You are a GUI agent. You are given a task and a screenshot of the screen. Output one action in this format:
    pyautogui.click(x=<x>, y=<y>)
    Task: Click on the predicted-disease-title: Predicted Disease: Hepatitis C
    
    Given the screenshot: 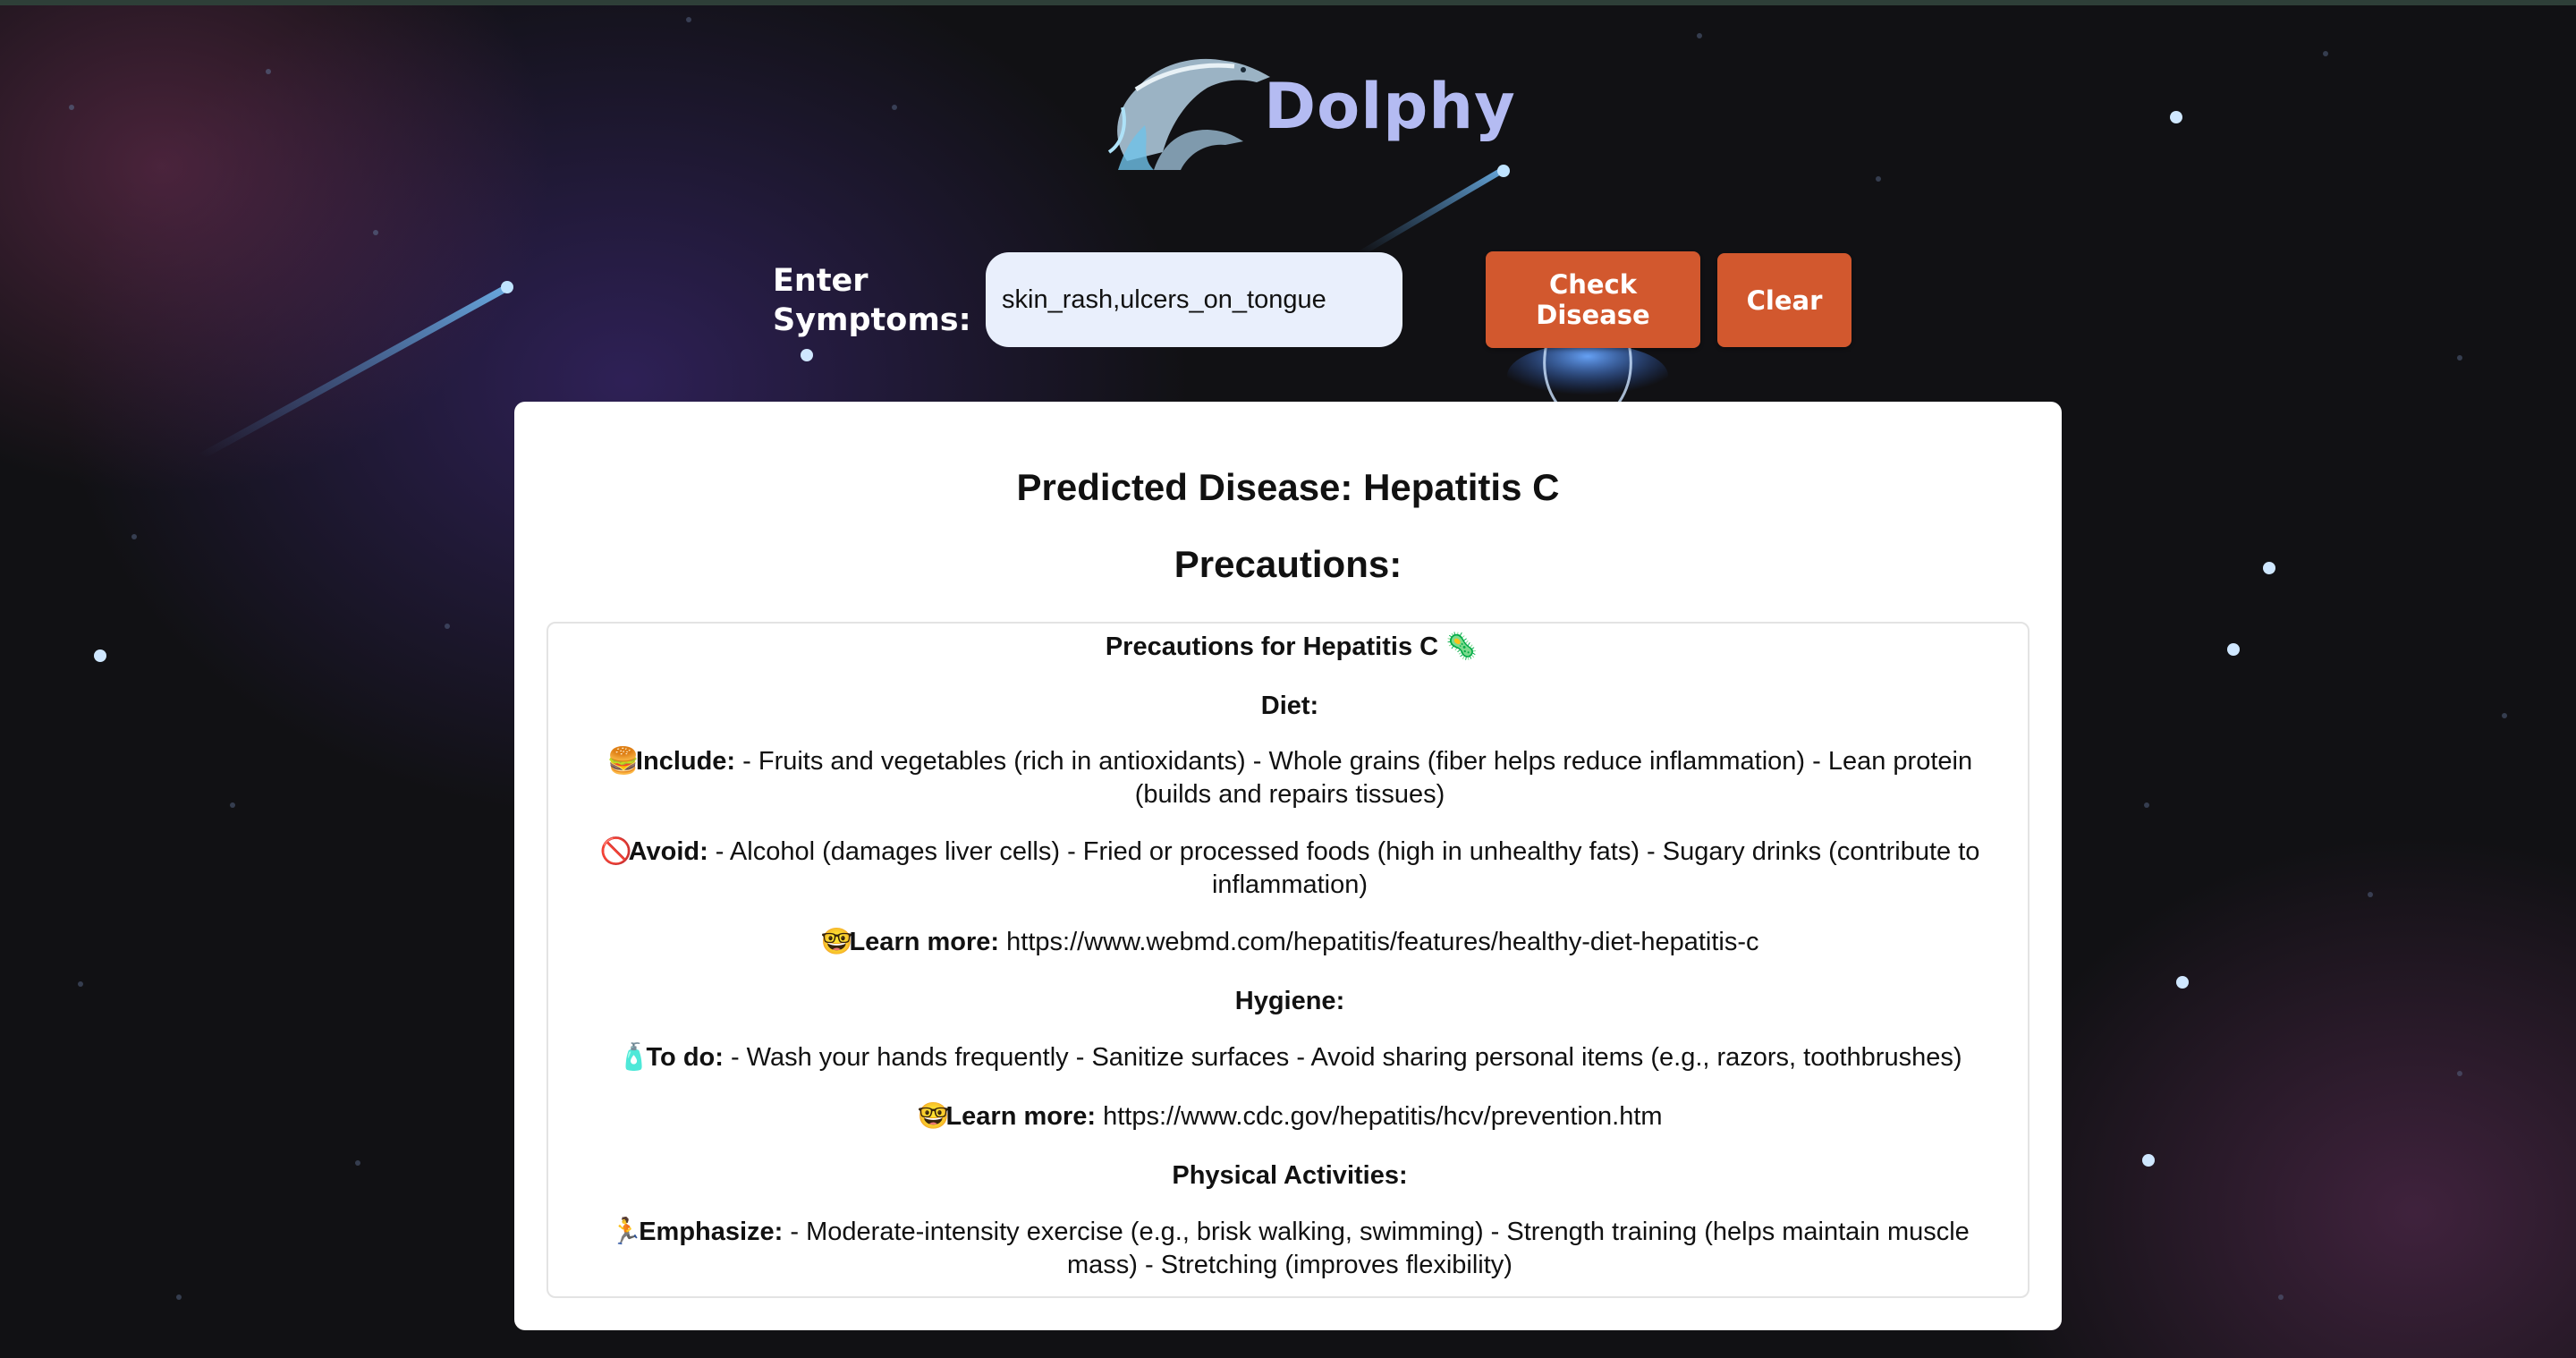 What is the action you would take?
    pyautogui.click(x=1288, y=487)
    